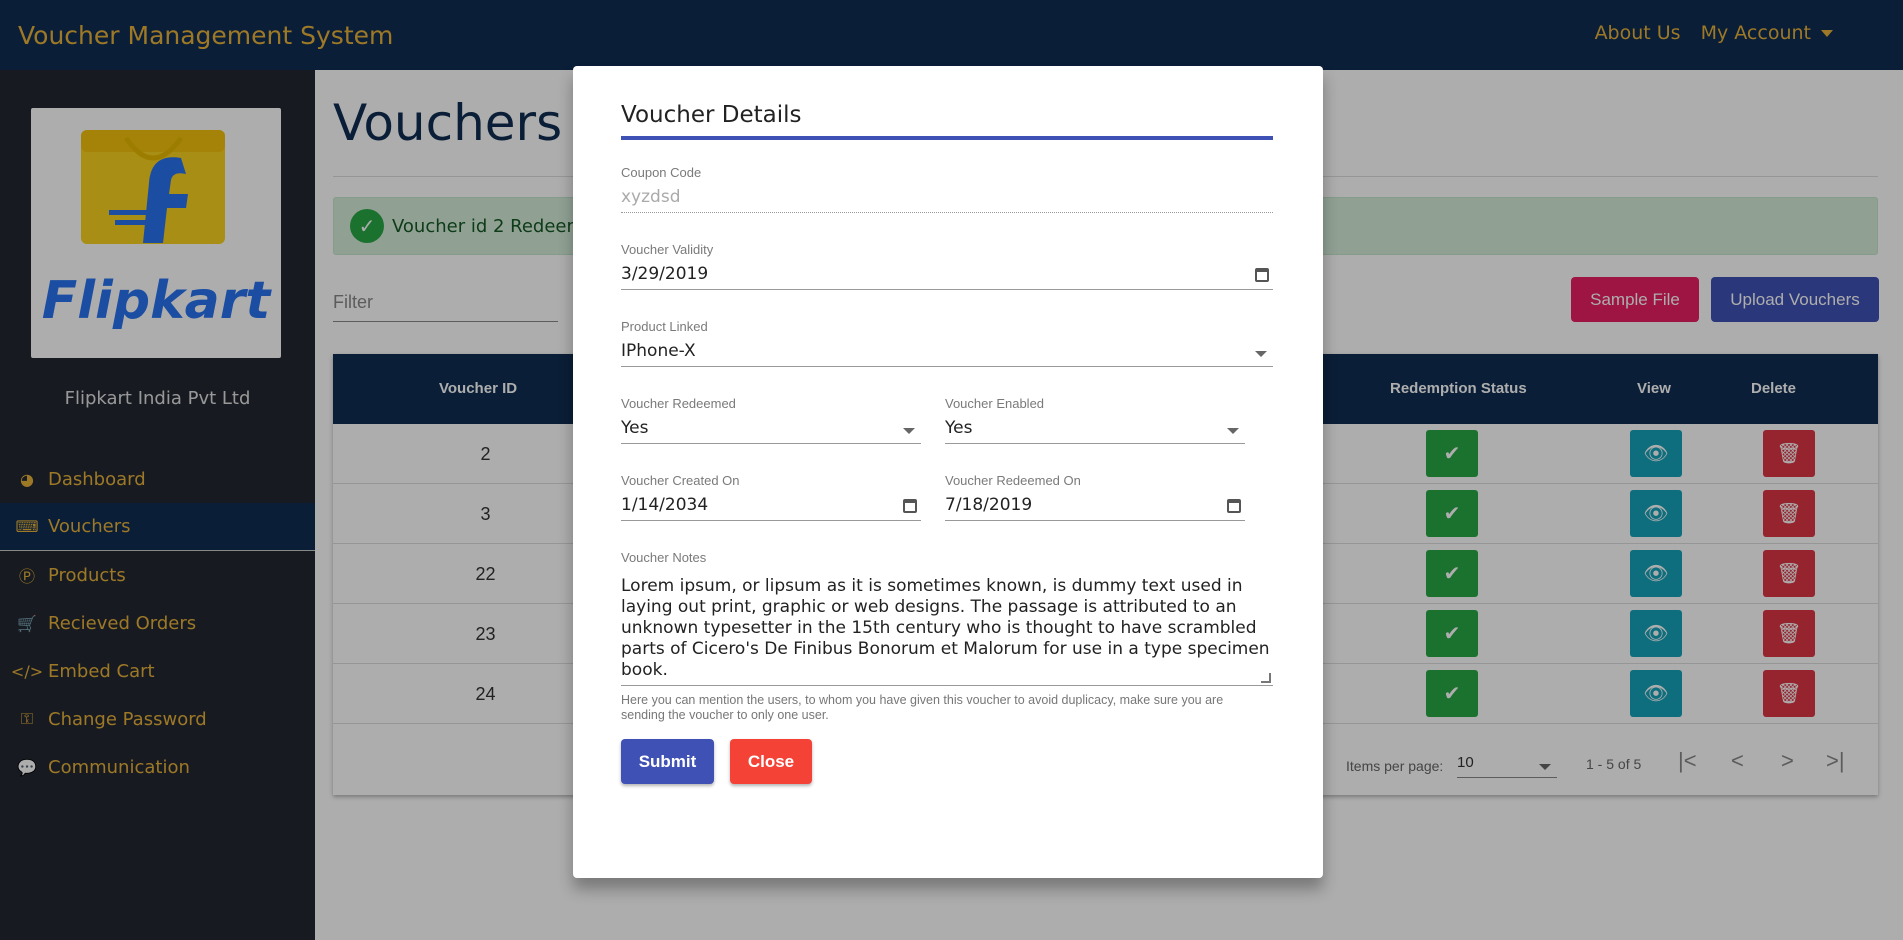  Describe the element at coordinates (667, 761) in the screenshot. I see `submit-button: Submit` at that location.